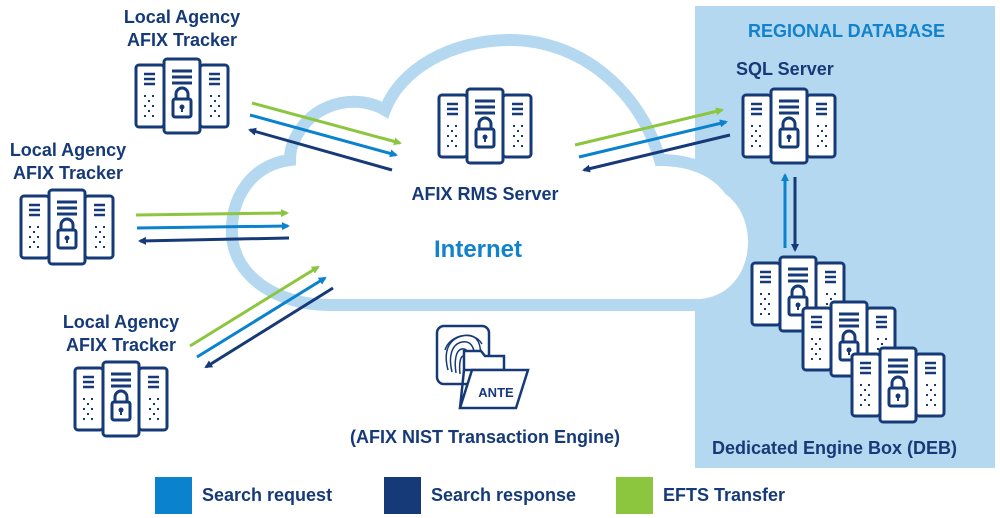 The width and height of the screenshot is (1000, 518). Describe the element at coordinates (478, 249) in the screenshot. I see `internet-label: Internet` at that location.